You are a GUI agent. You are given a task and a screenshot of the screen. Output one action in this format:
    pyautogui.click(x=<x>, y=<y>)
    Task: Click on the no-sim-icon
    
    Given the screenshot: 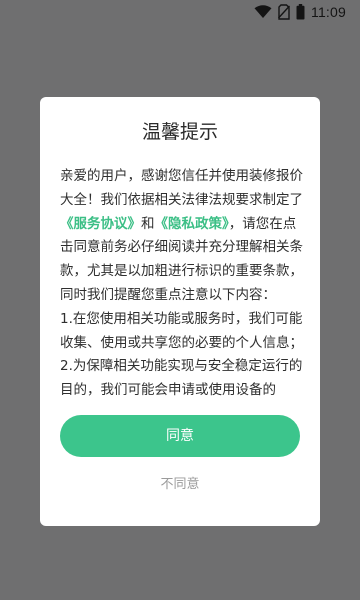 What is the action you would take?
    pyautogui.click(x=284, y=12)
    